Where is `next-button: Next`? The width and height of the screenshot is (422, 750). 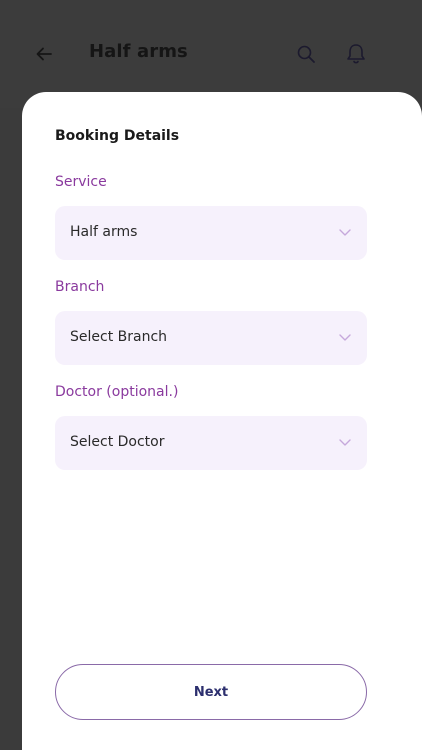 next-button: Next is located at coordinates (211, 692).